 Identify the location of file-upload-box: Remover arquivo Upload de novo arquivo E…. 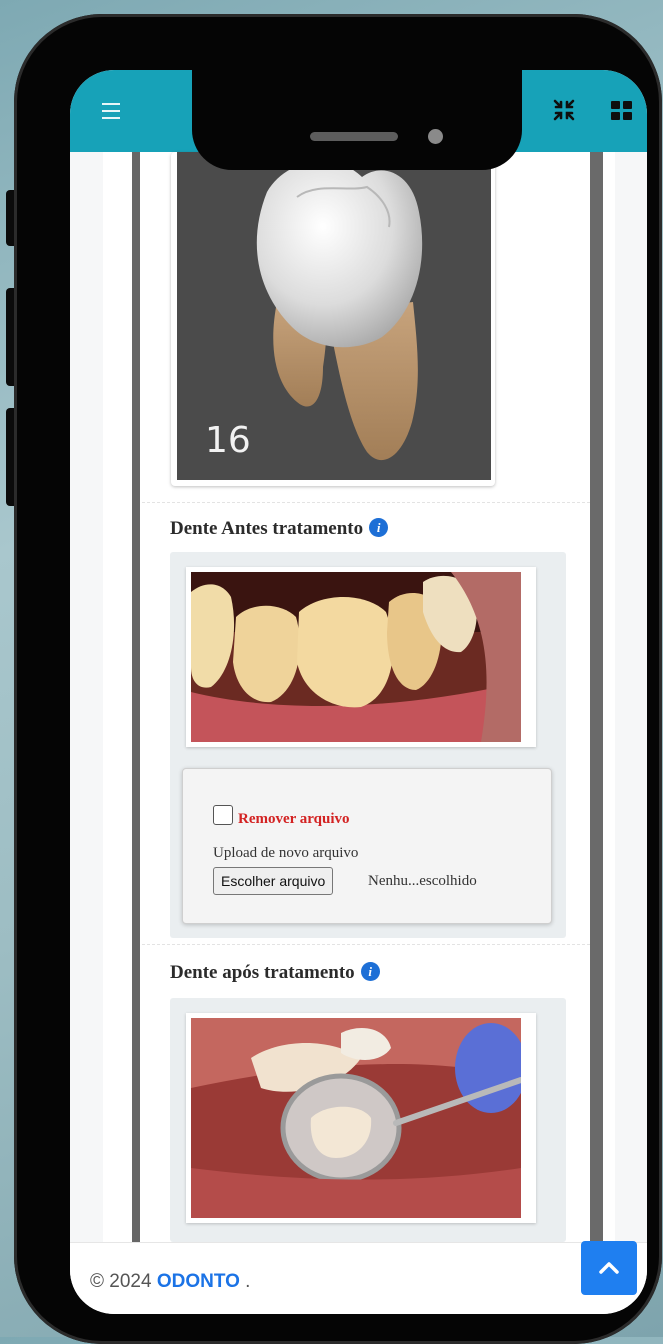
(367, 846).